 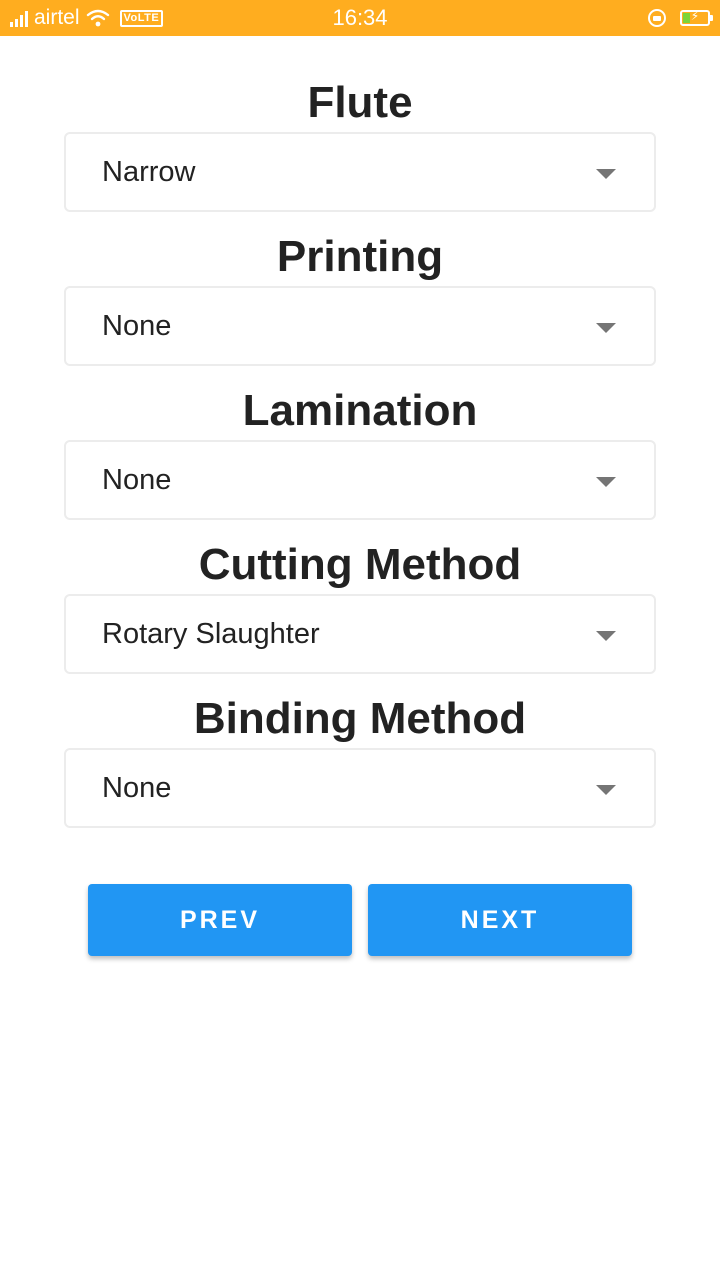 I want to click on next-button: NEXT, so click(x=500, y=920).